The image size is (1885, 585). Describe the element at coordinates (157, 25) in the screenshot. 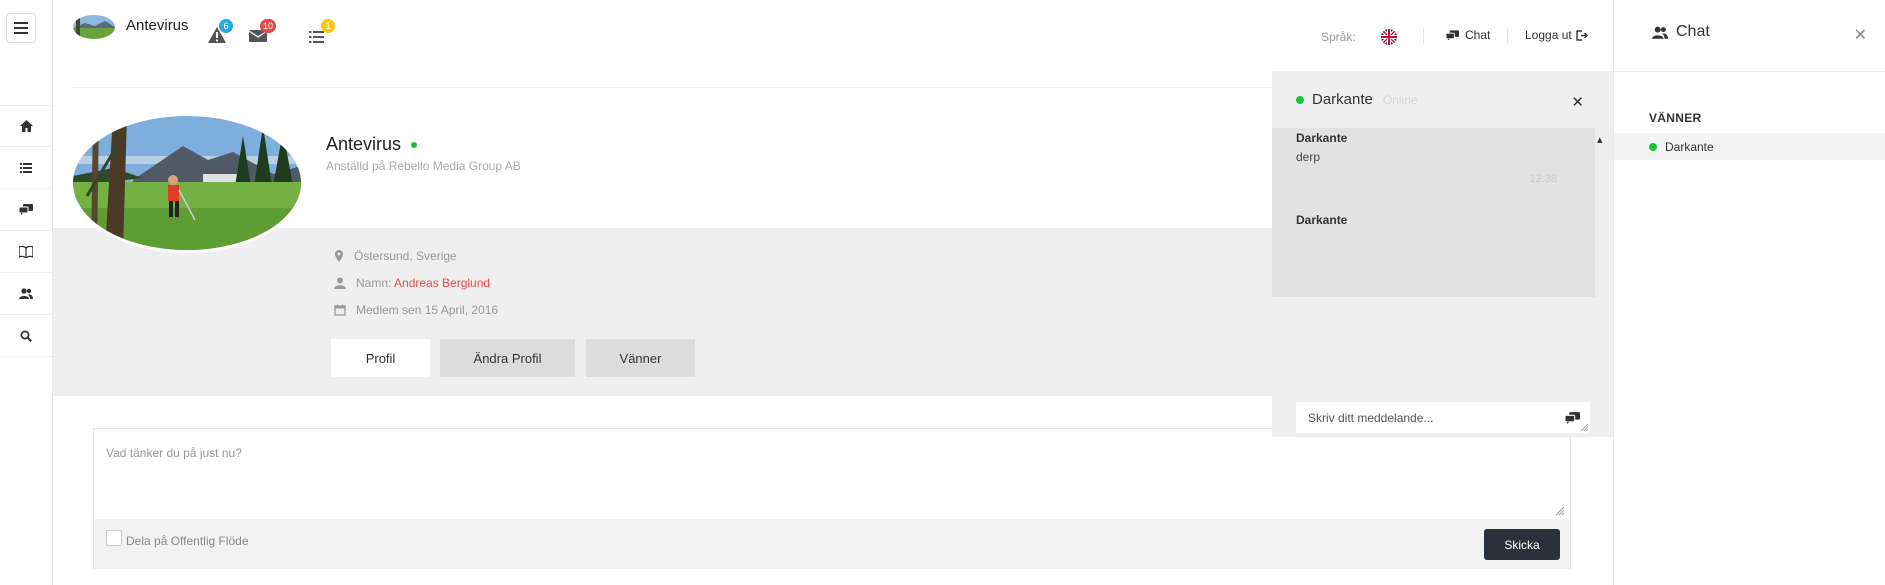

I see `brand-name: Antevirus` at that location.